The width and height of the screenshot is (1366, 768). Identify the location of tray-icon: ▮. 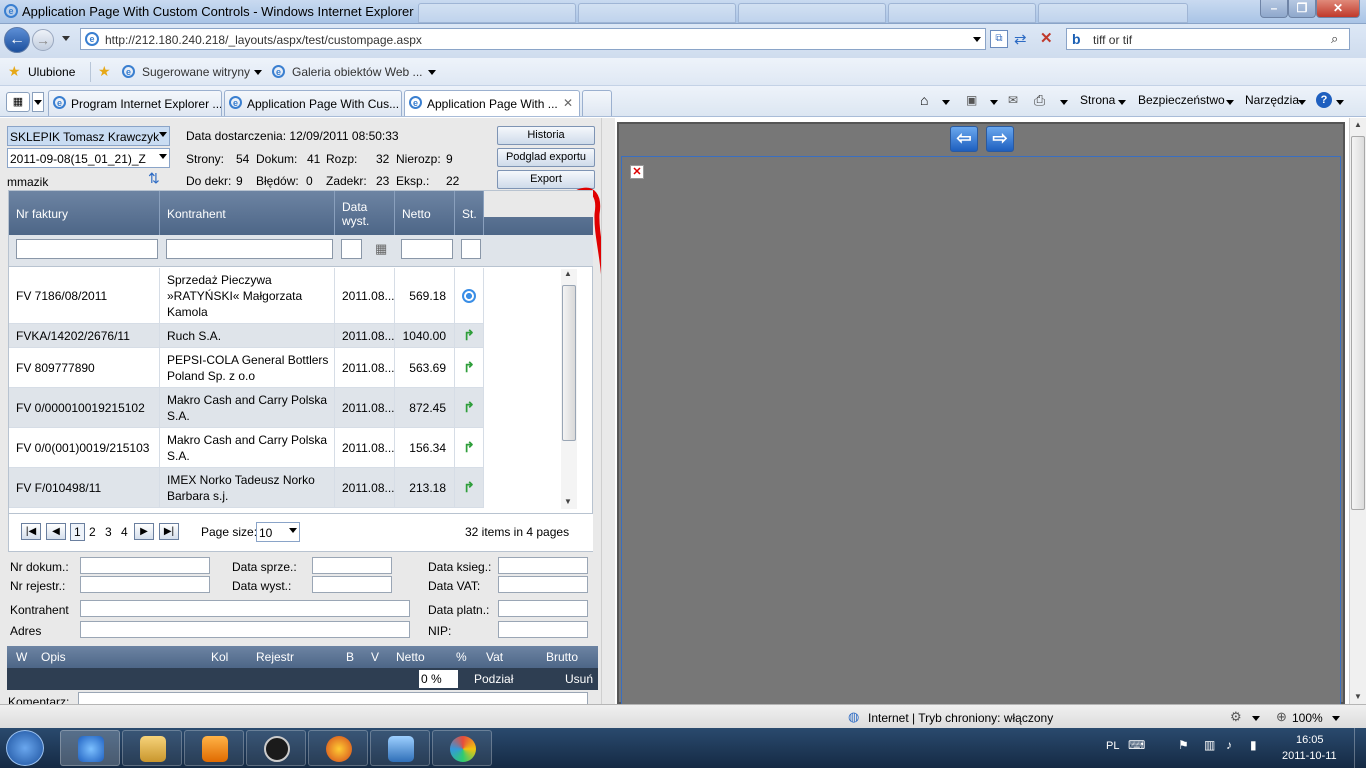
(1253, 745).